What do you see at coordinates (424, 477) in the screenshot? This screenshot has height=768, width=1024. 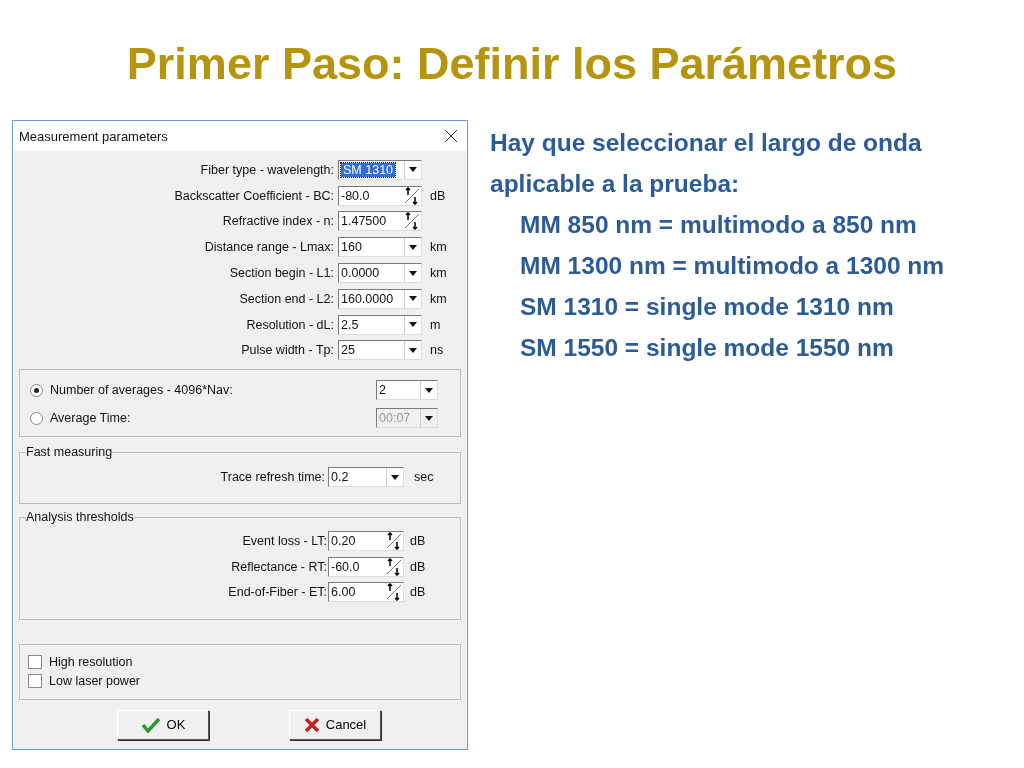 I see `unit-label: sec` at bounding box center [424, 477].